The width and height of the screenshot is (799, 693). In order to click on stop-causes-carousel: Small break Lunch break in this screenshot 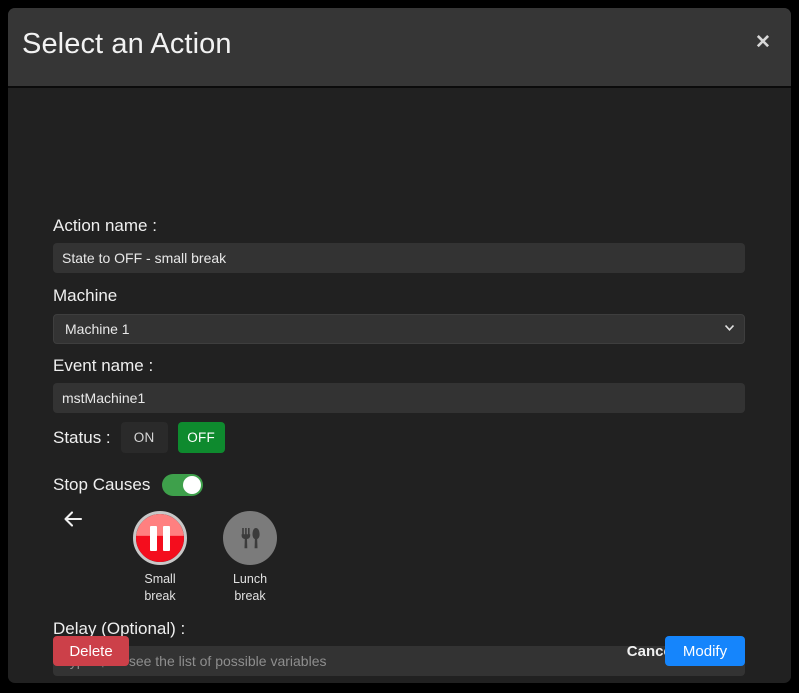, I will do `click(398, 553)`.